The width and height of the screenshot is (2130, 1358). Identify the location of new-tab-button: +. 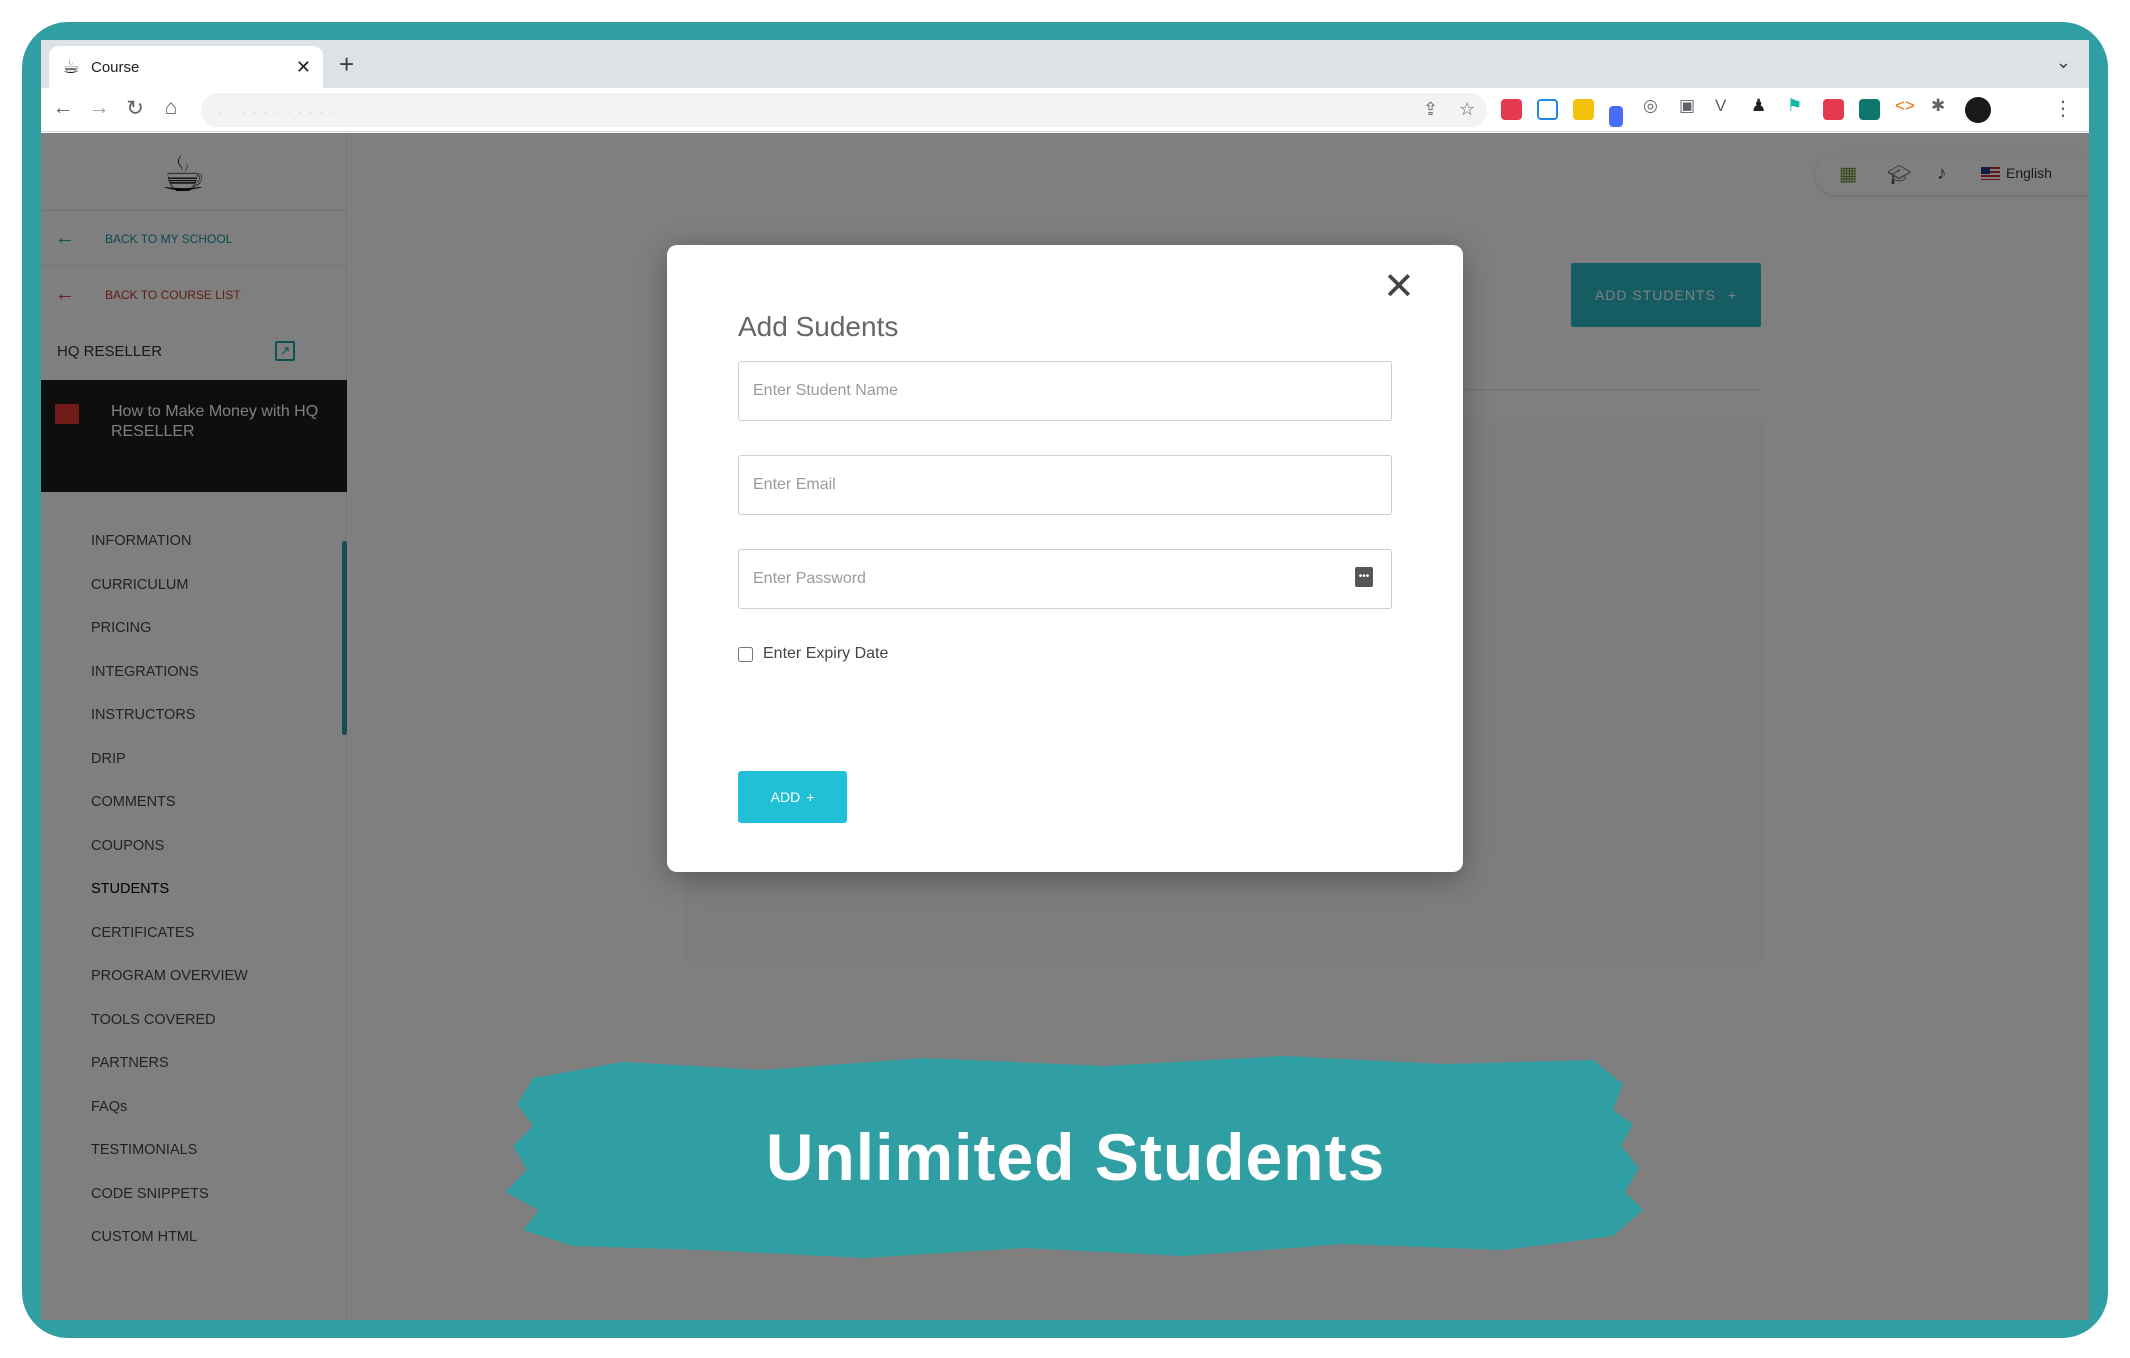
(346, 64).